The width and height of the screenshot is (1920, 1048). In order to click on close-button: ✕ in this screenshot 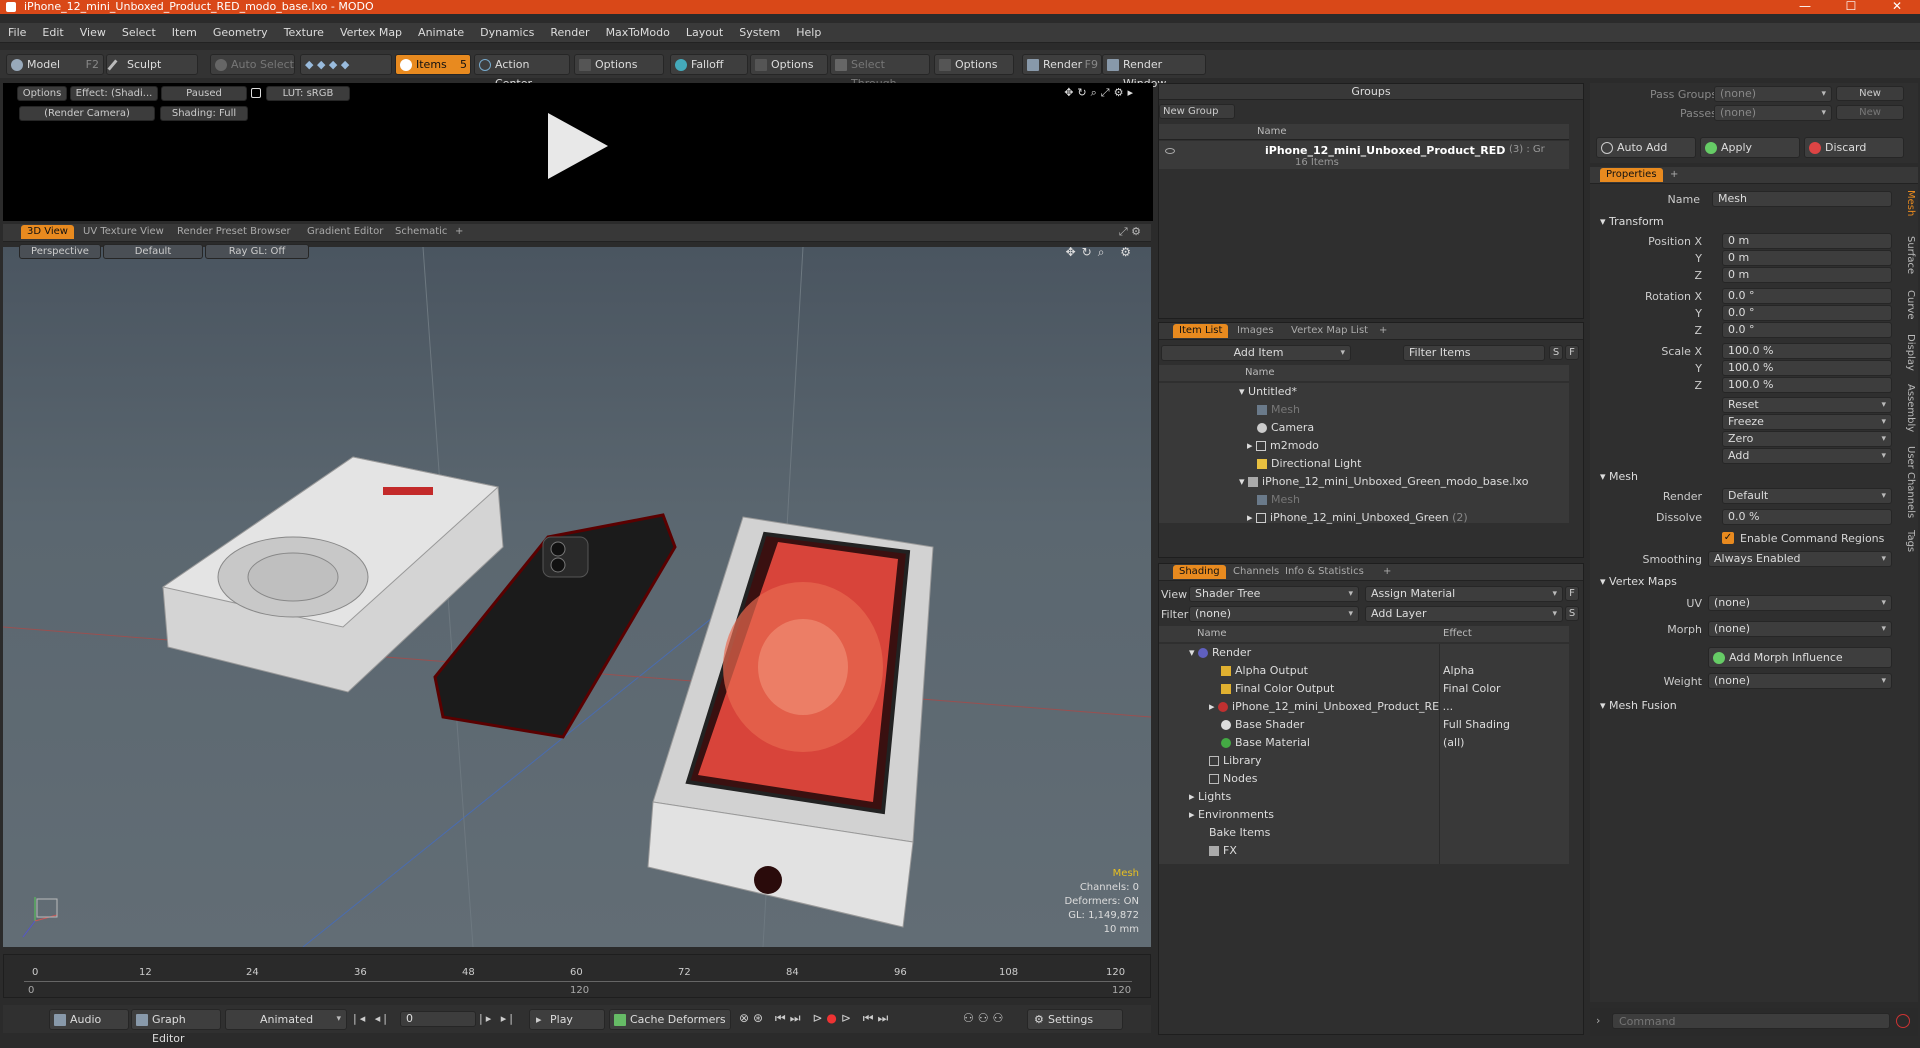, I will do `click(1897, 7)`.